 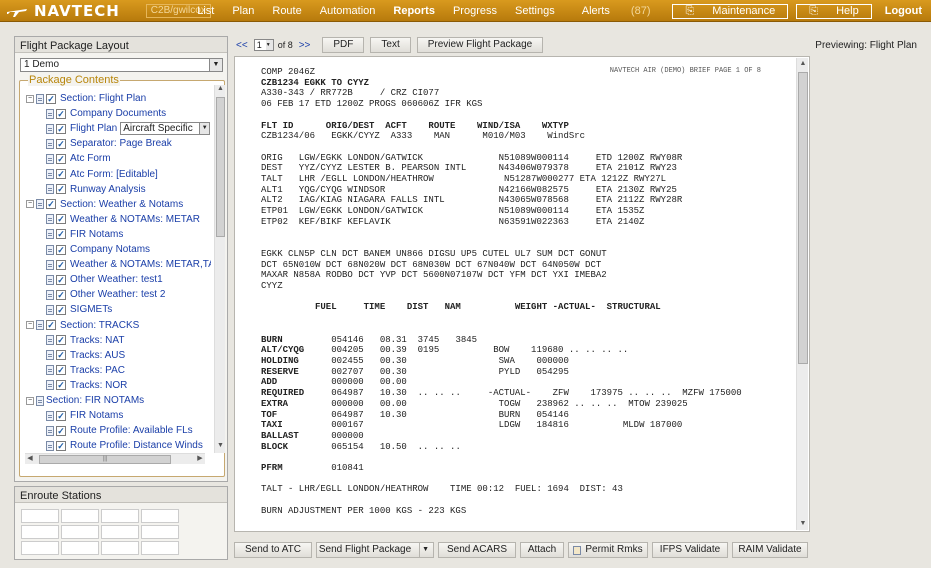 What do you see at coordinates (140, 264) in the screenshot?
I see `tree-item-label: Weather & NOTAMs: METAR,TAF,I` at bounding box center [140, 264].